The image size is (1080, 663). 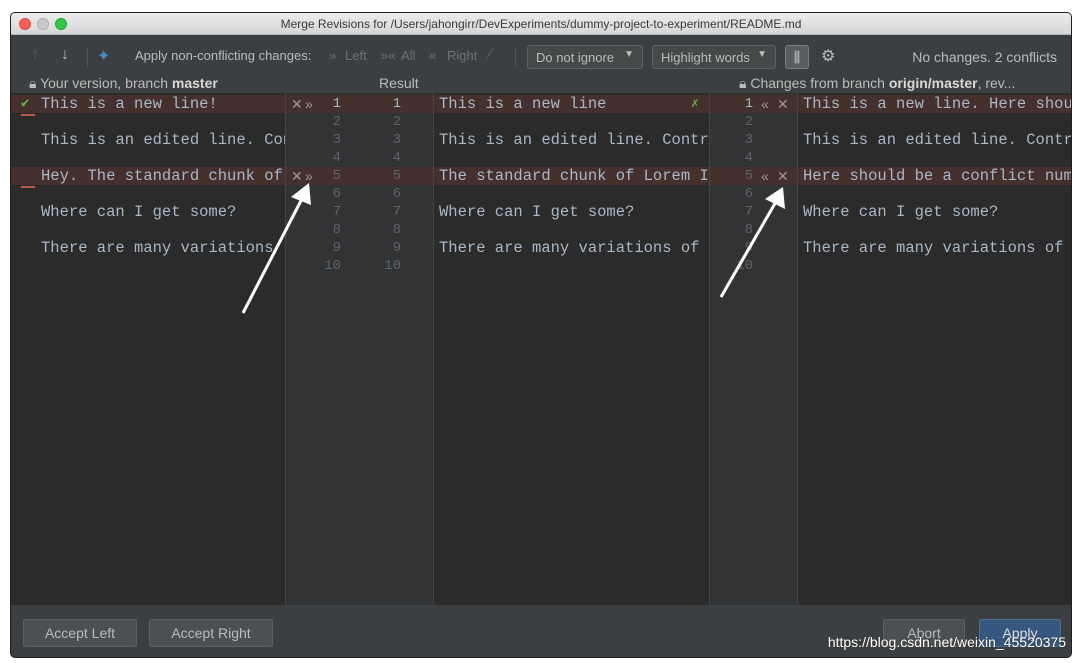 What do you see at coordinates (332, 266) in the screenshot?
I see `line-number: 10` at bounding box center [332, 266].